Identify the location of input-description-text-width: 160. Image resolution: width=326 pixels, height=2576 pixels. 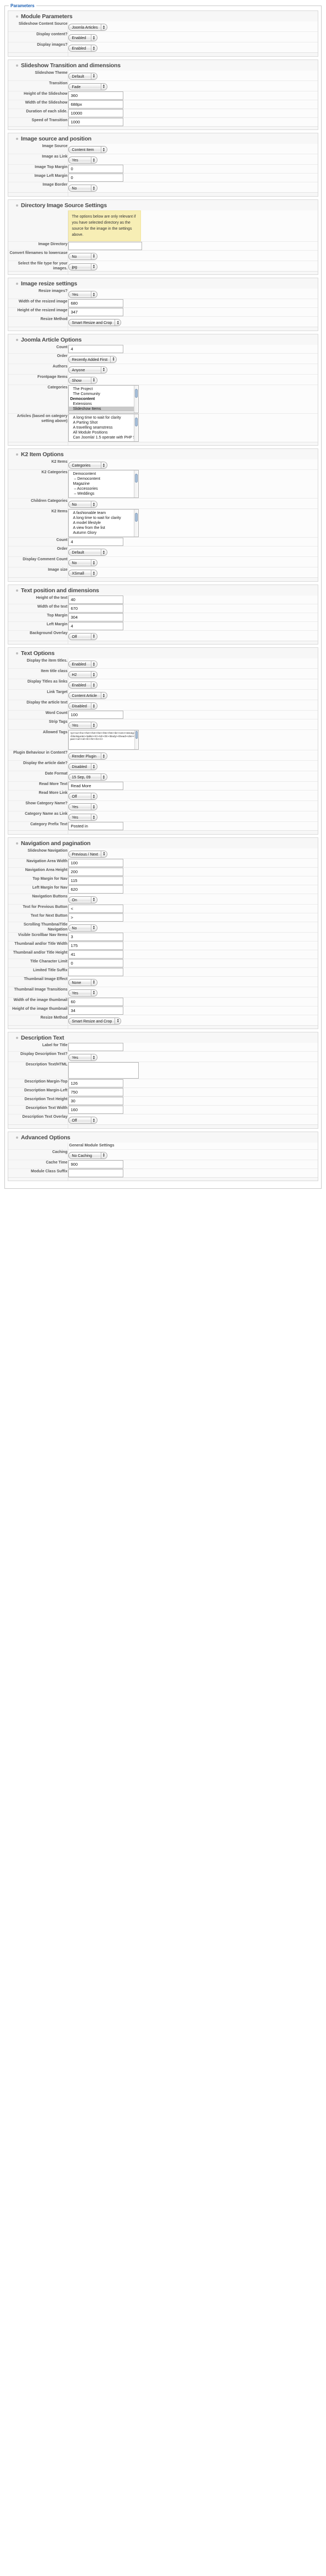
(95, 1110).